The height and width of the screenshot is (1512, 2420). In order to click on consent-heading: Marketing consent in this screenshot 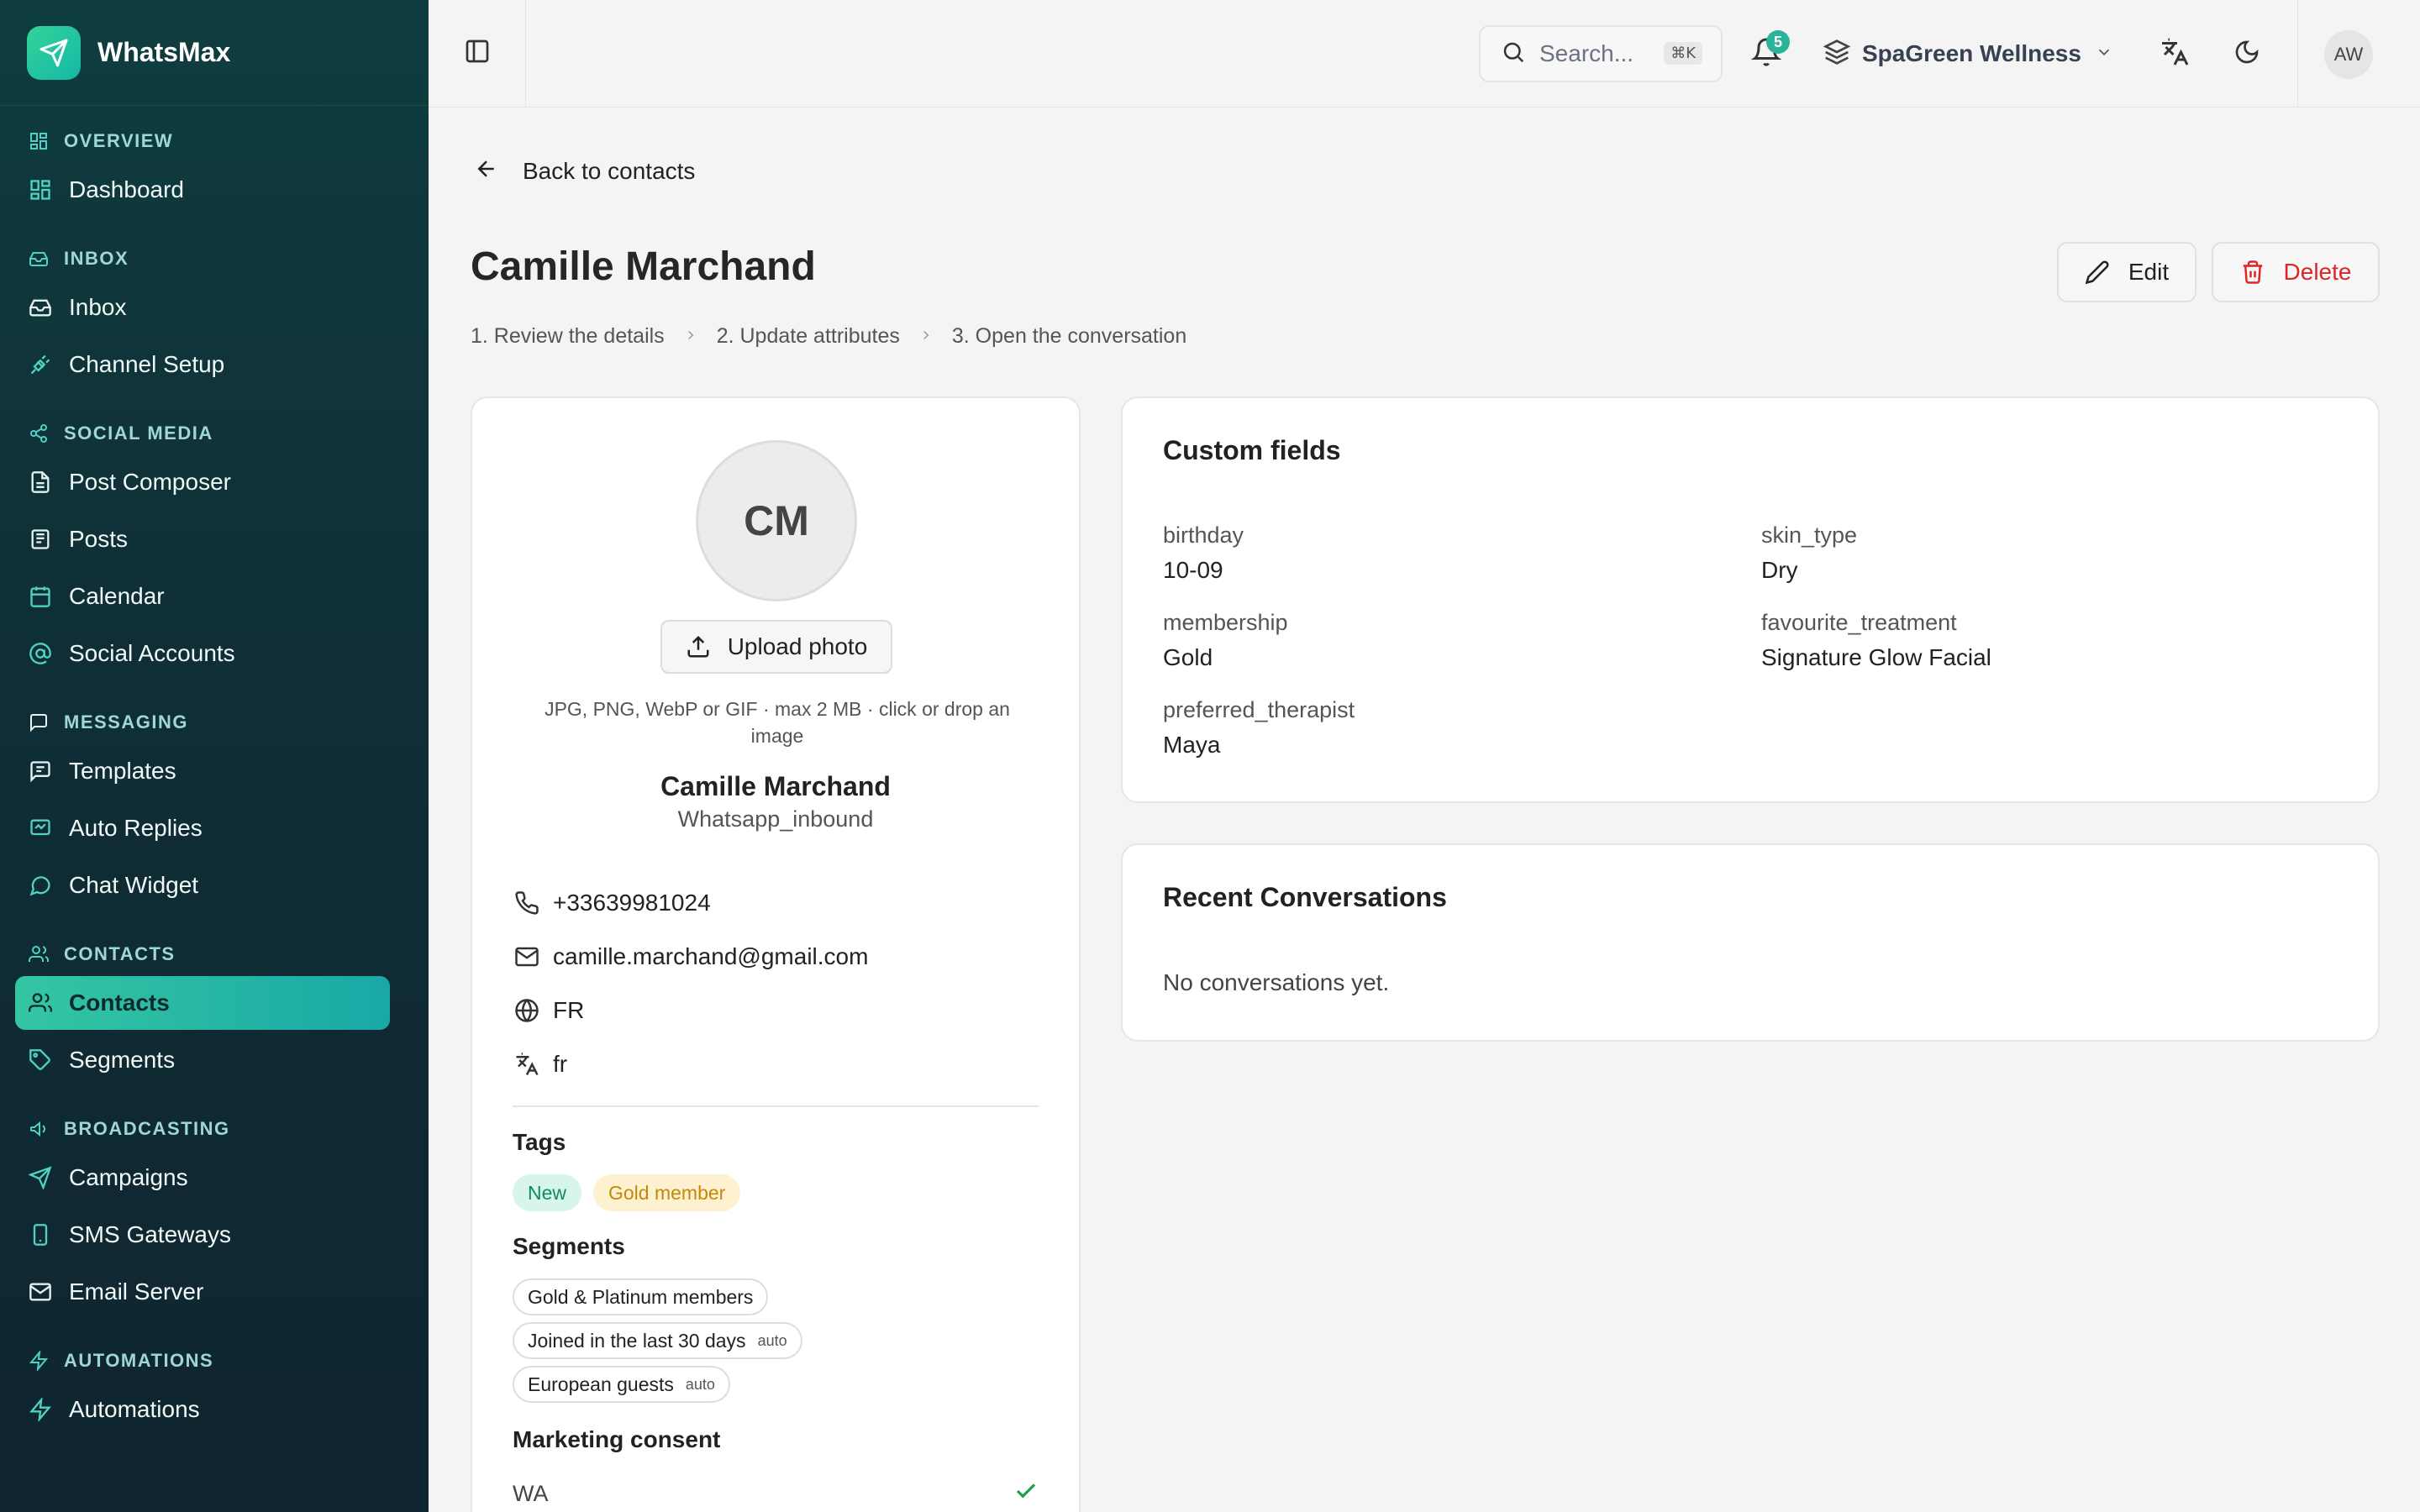, I will do `click(617, 1439)`.